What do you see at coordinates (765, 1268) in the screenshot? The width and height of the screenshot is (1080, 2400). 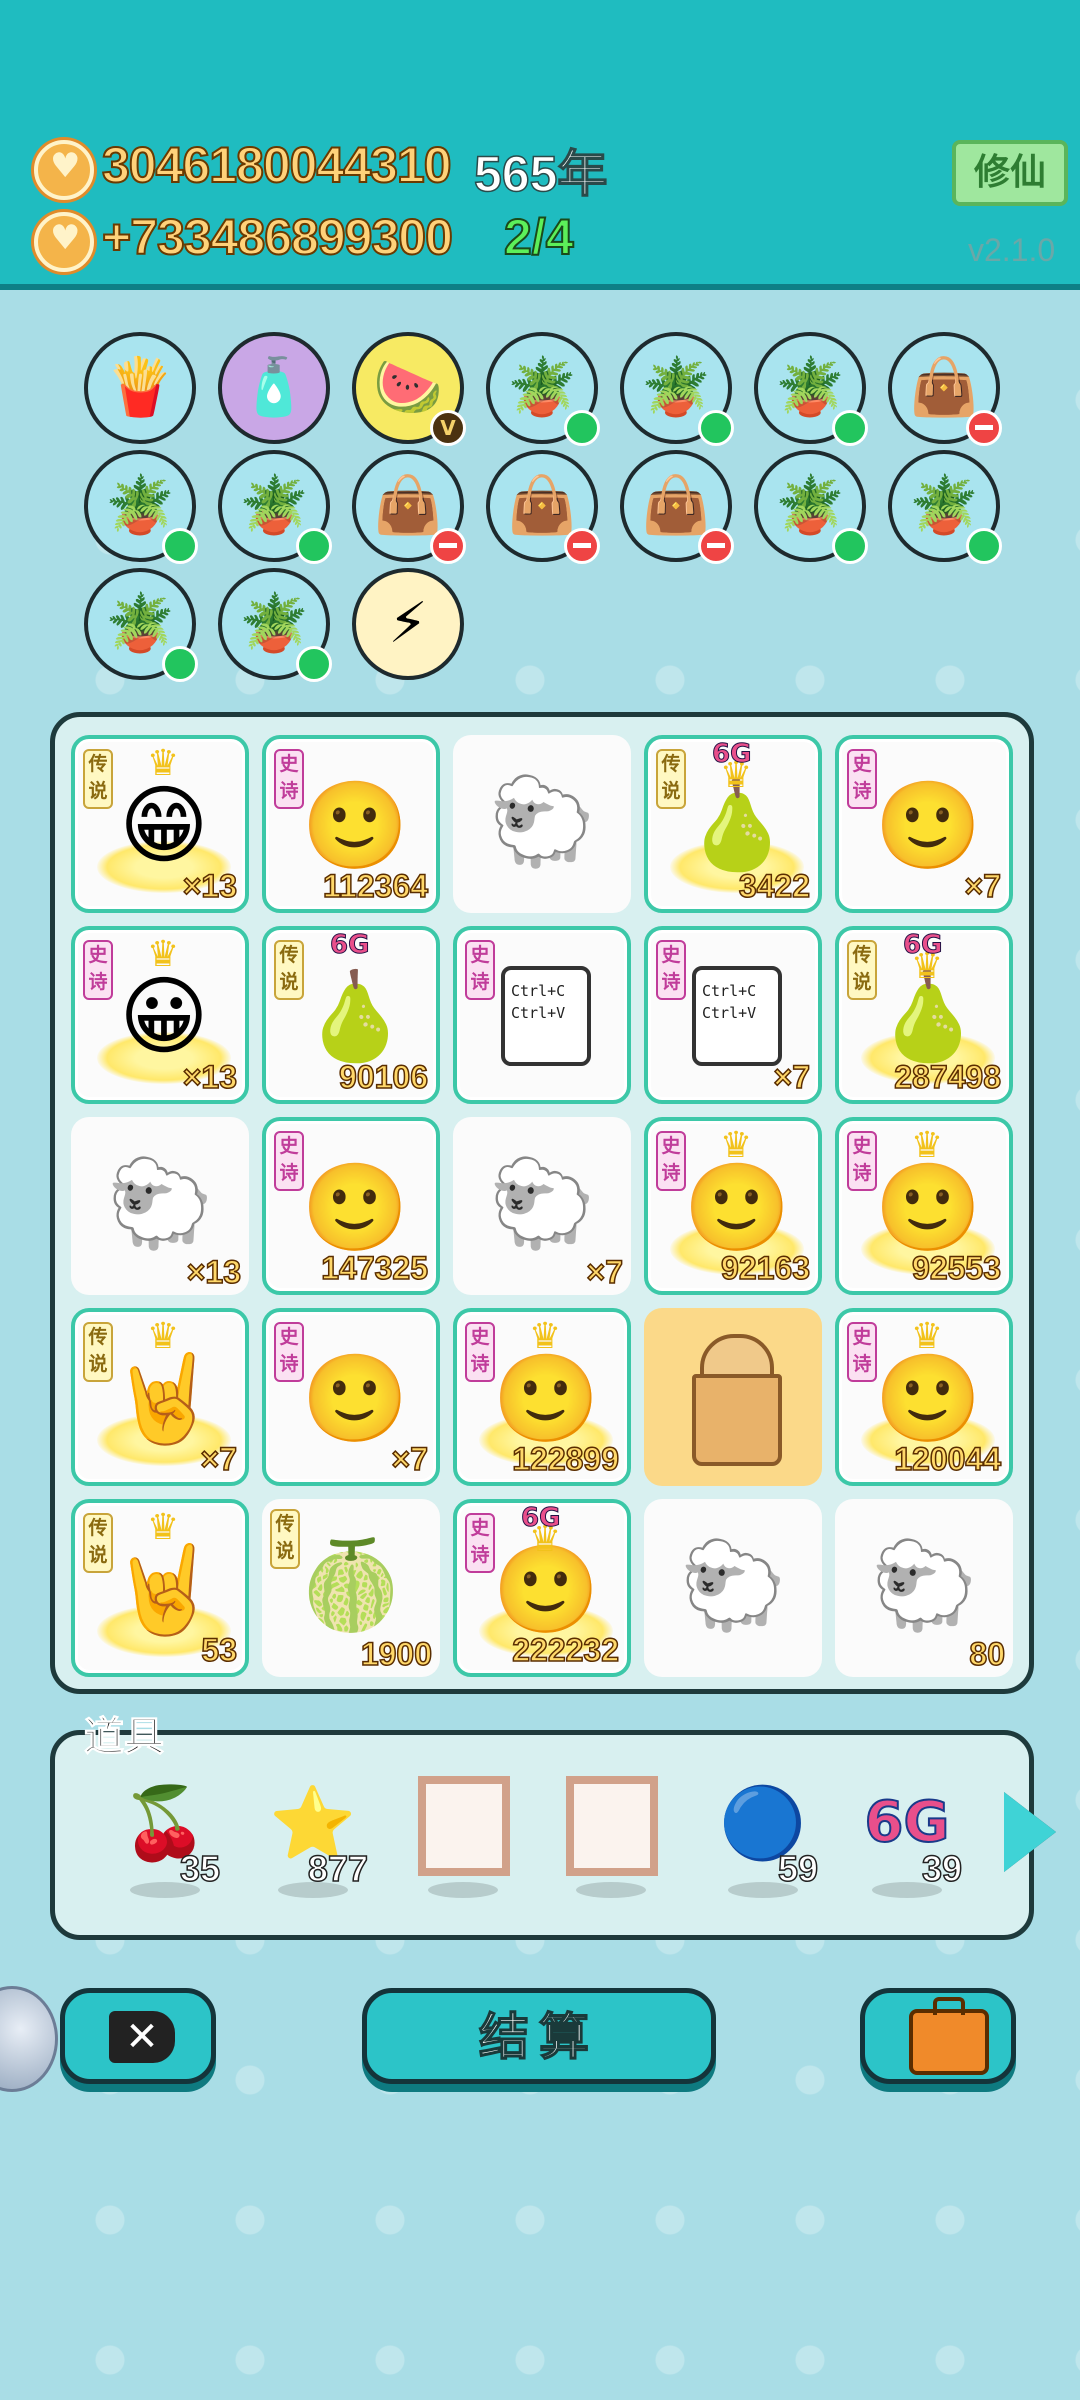 I see `item-count: 92163` at bounding box center [765, 1268].